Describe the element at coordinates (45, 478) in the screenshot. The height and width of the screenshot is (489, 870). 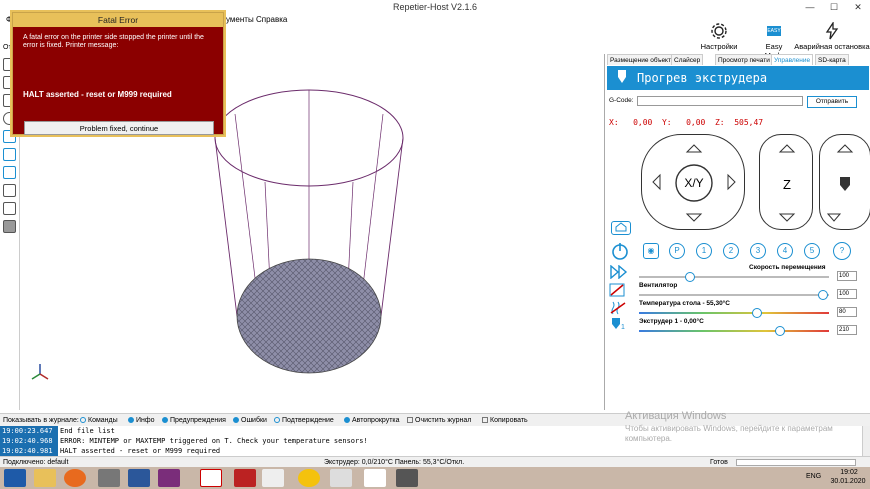
I see `file-explorer-icon` at that location.